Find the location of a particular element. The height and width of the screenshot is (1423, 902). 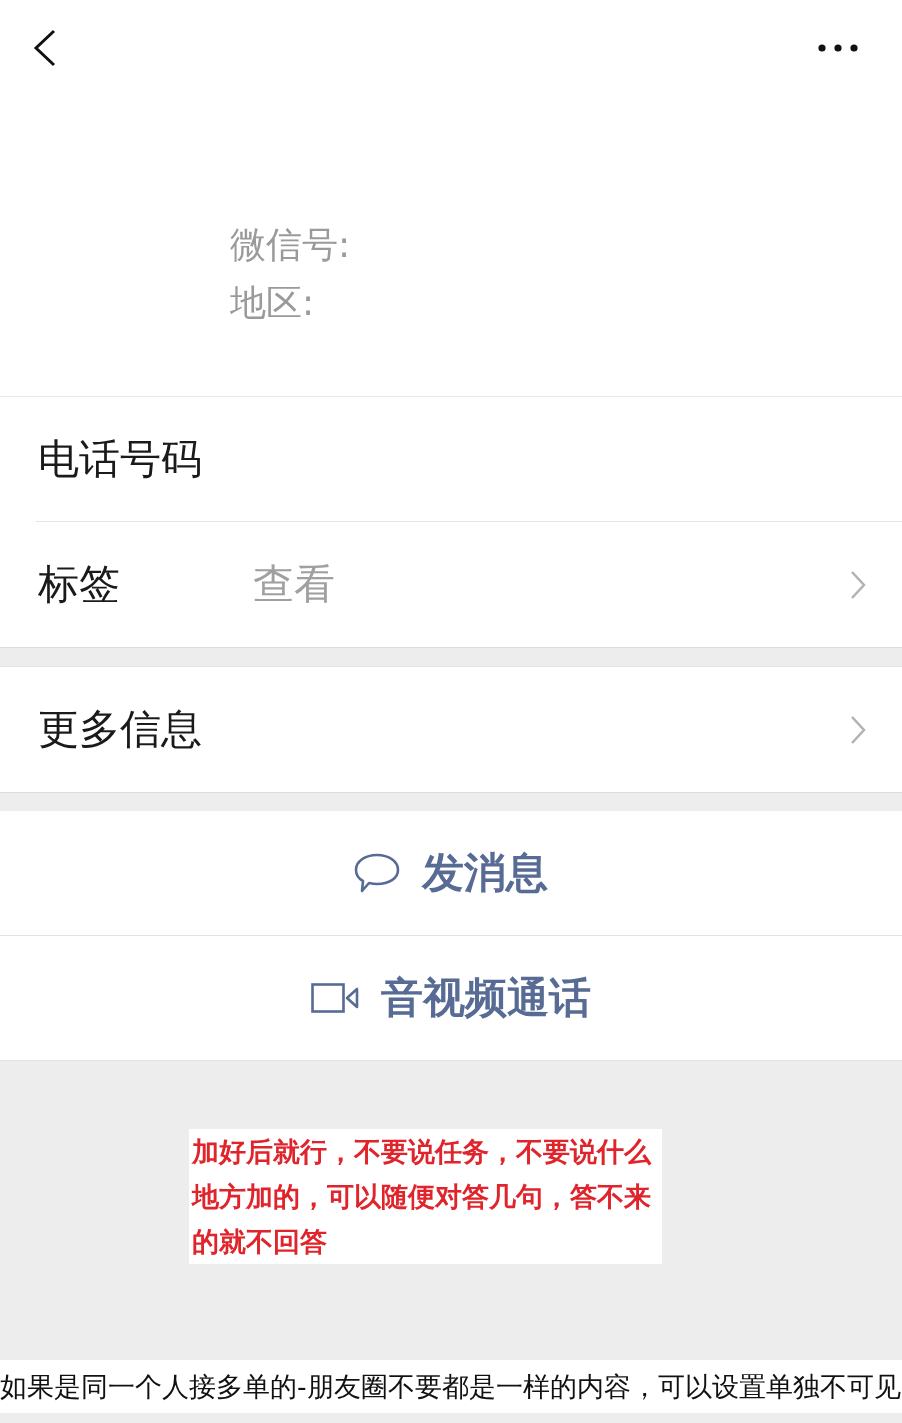

more-icon is located at coordinates (838, 48).